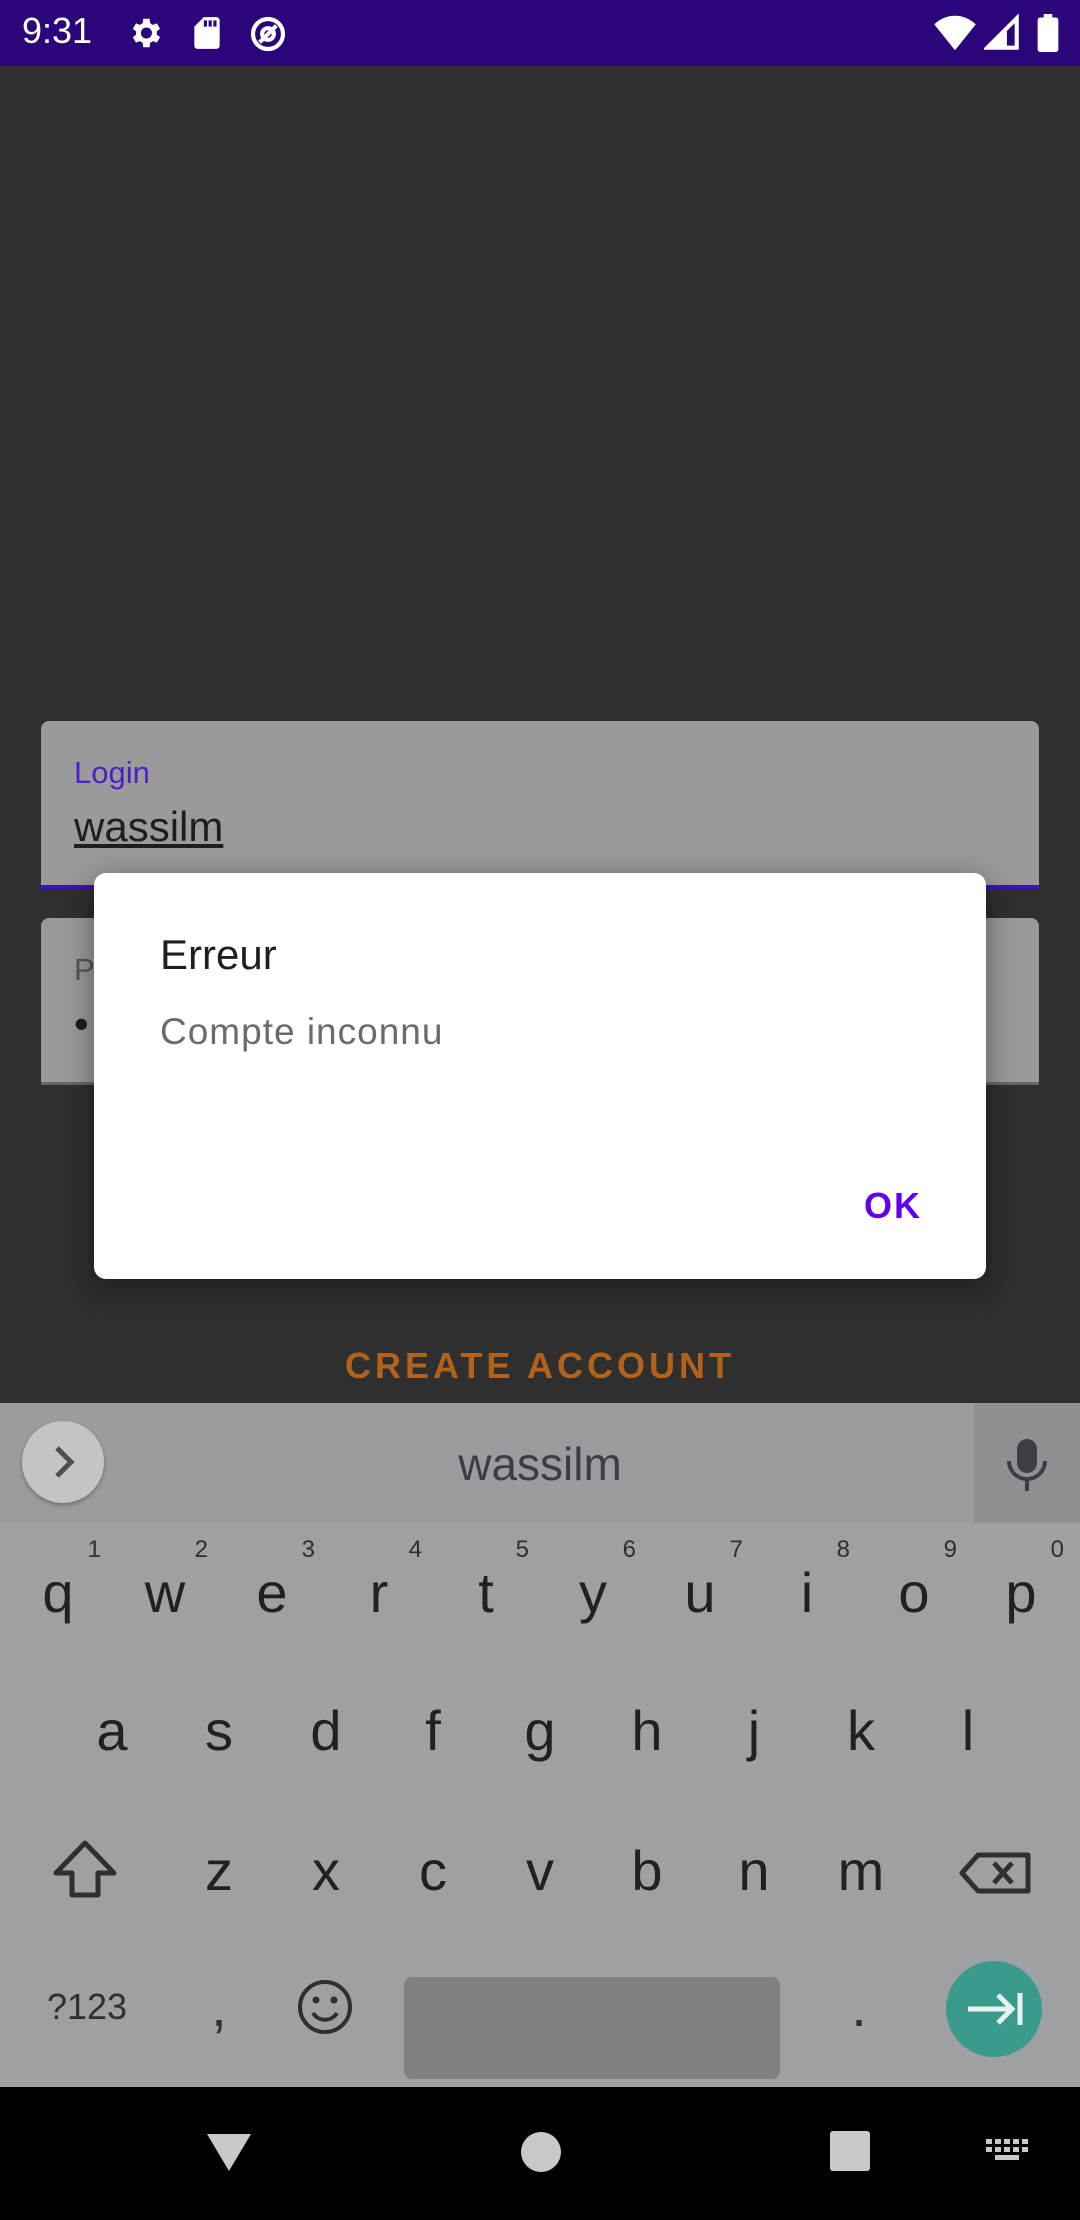  I want to click on next-arrow-icon, so click(995, 2009).